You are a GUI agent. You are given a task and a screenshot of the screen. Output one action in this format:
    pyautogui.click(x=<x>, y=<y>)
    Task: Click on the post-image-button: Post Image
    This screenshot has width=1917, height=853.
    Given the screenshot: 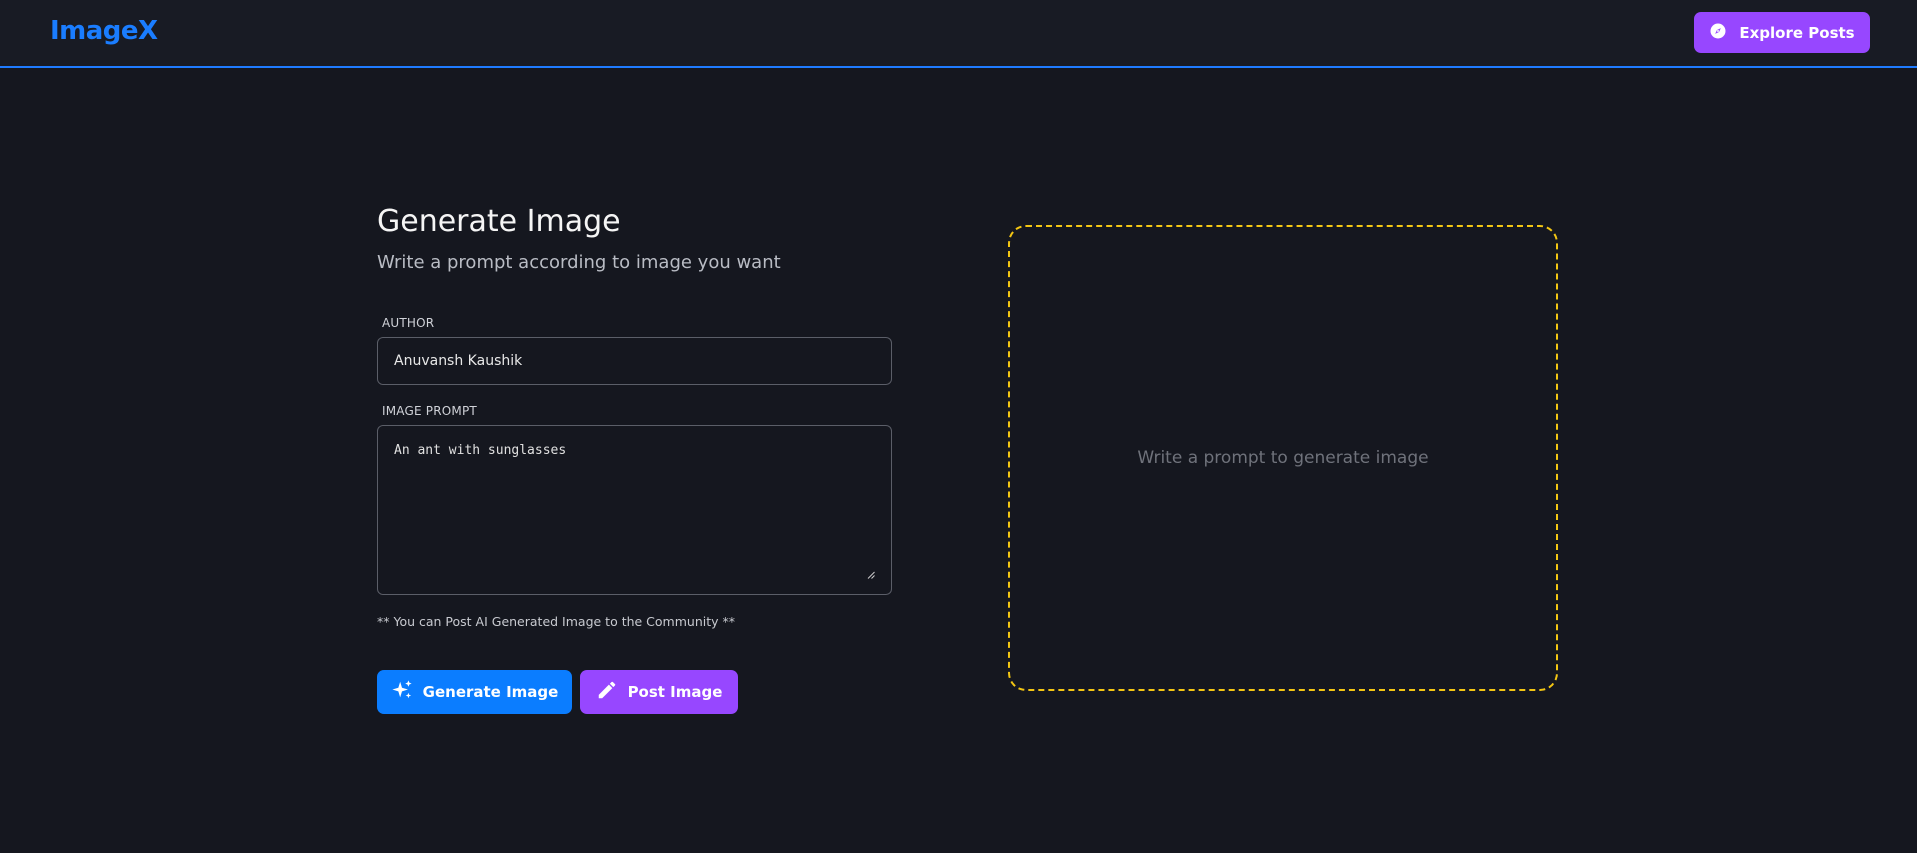 What is the action you would take?
    pyautogui.click(x=659, y=692)
    